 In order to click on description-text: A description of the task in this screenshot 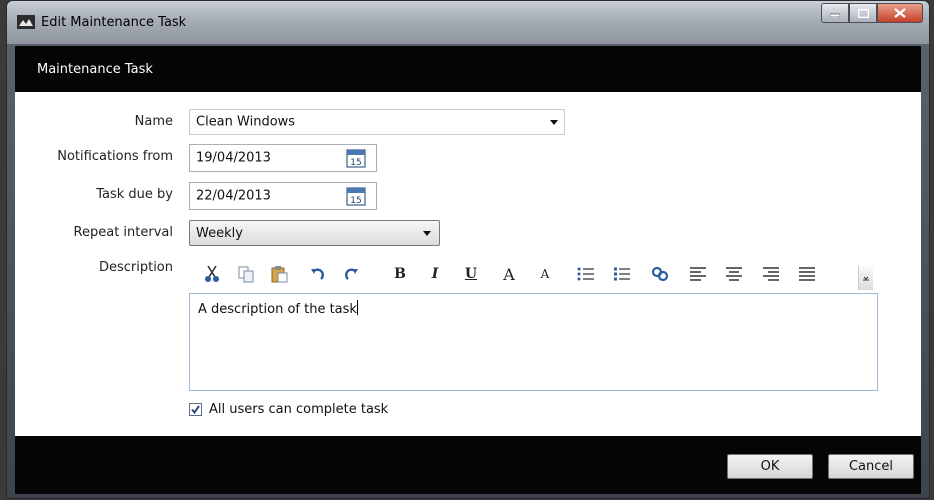, I will do `click(277, 309)`.